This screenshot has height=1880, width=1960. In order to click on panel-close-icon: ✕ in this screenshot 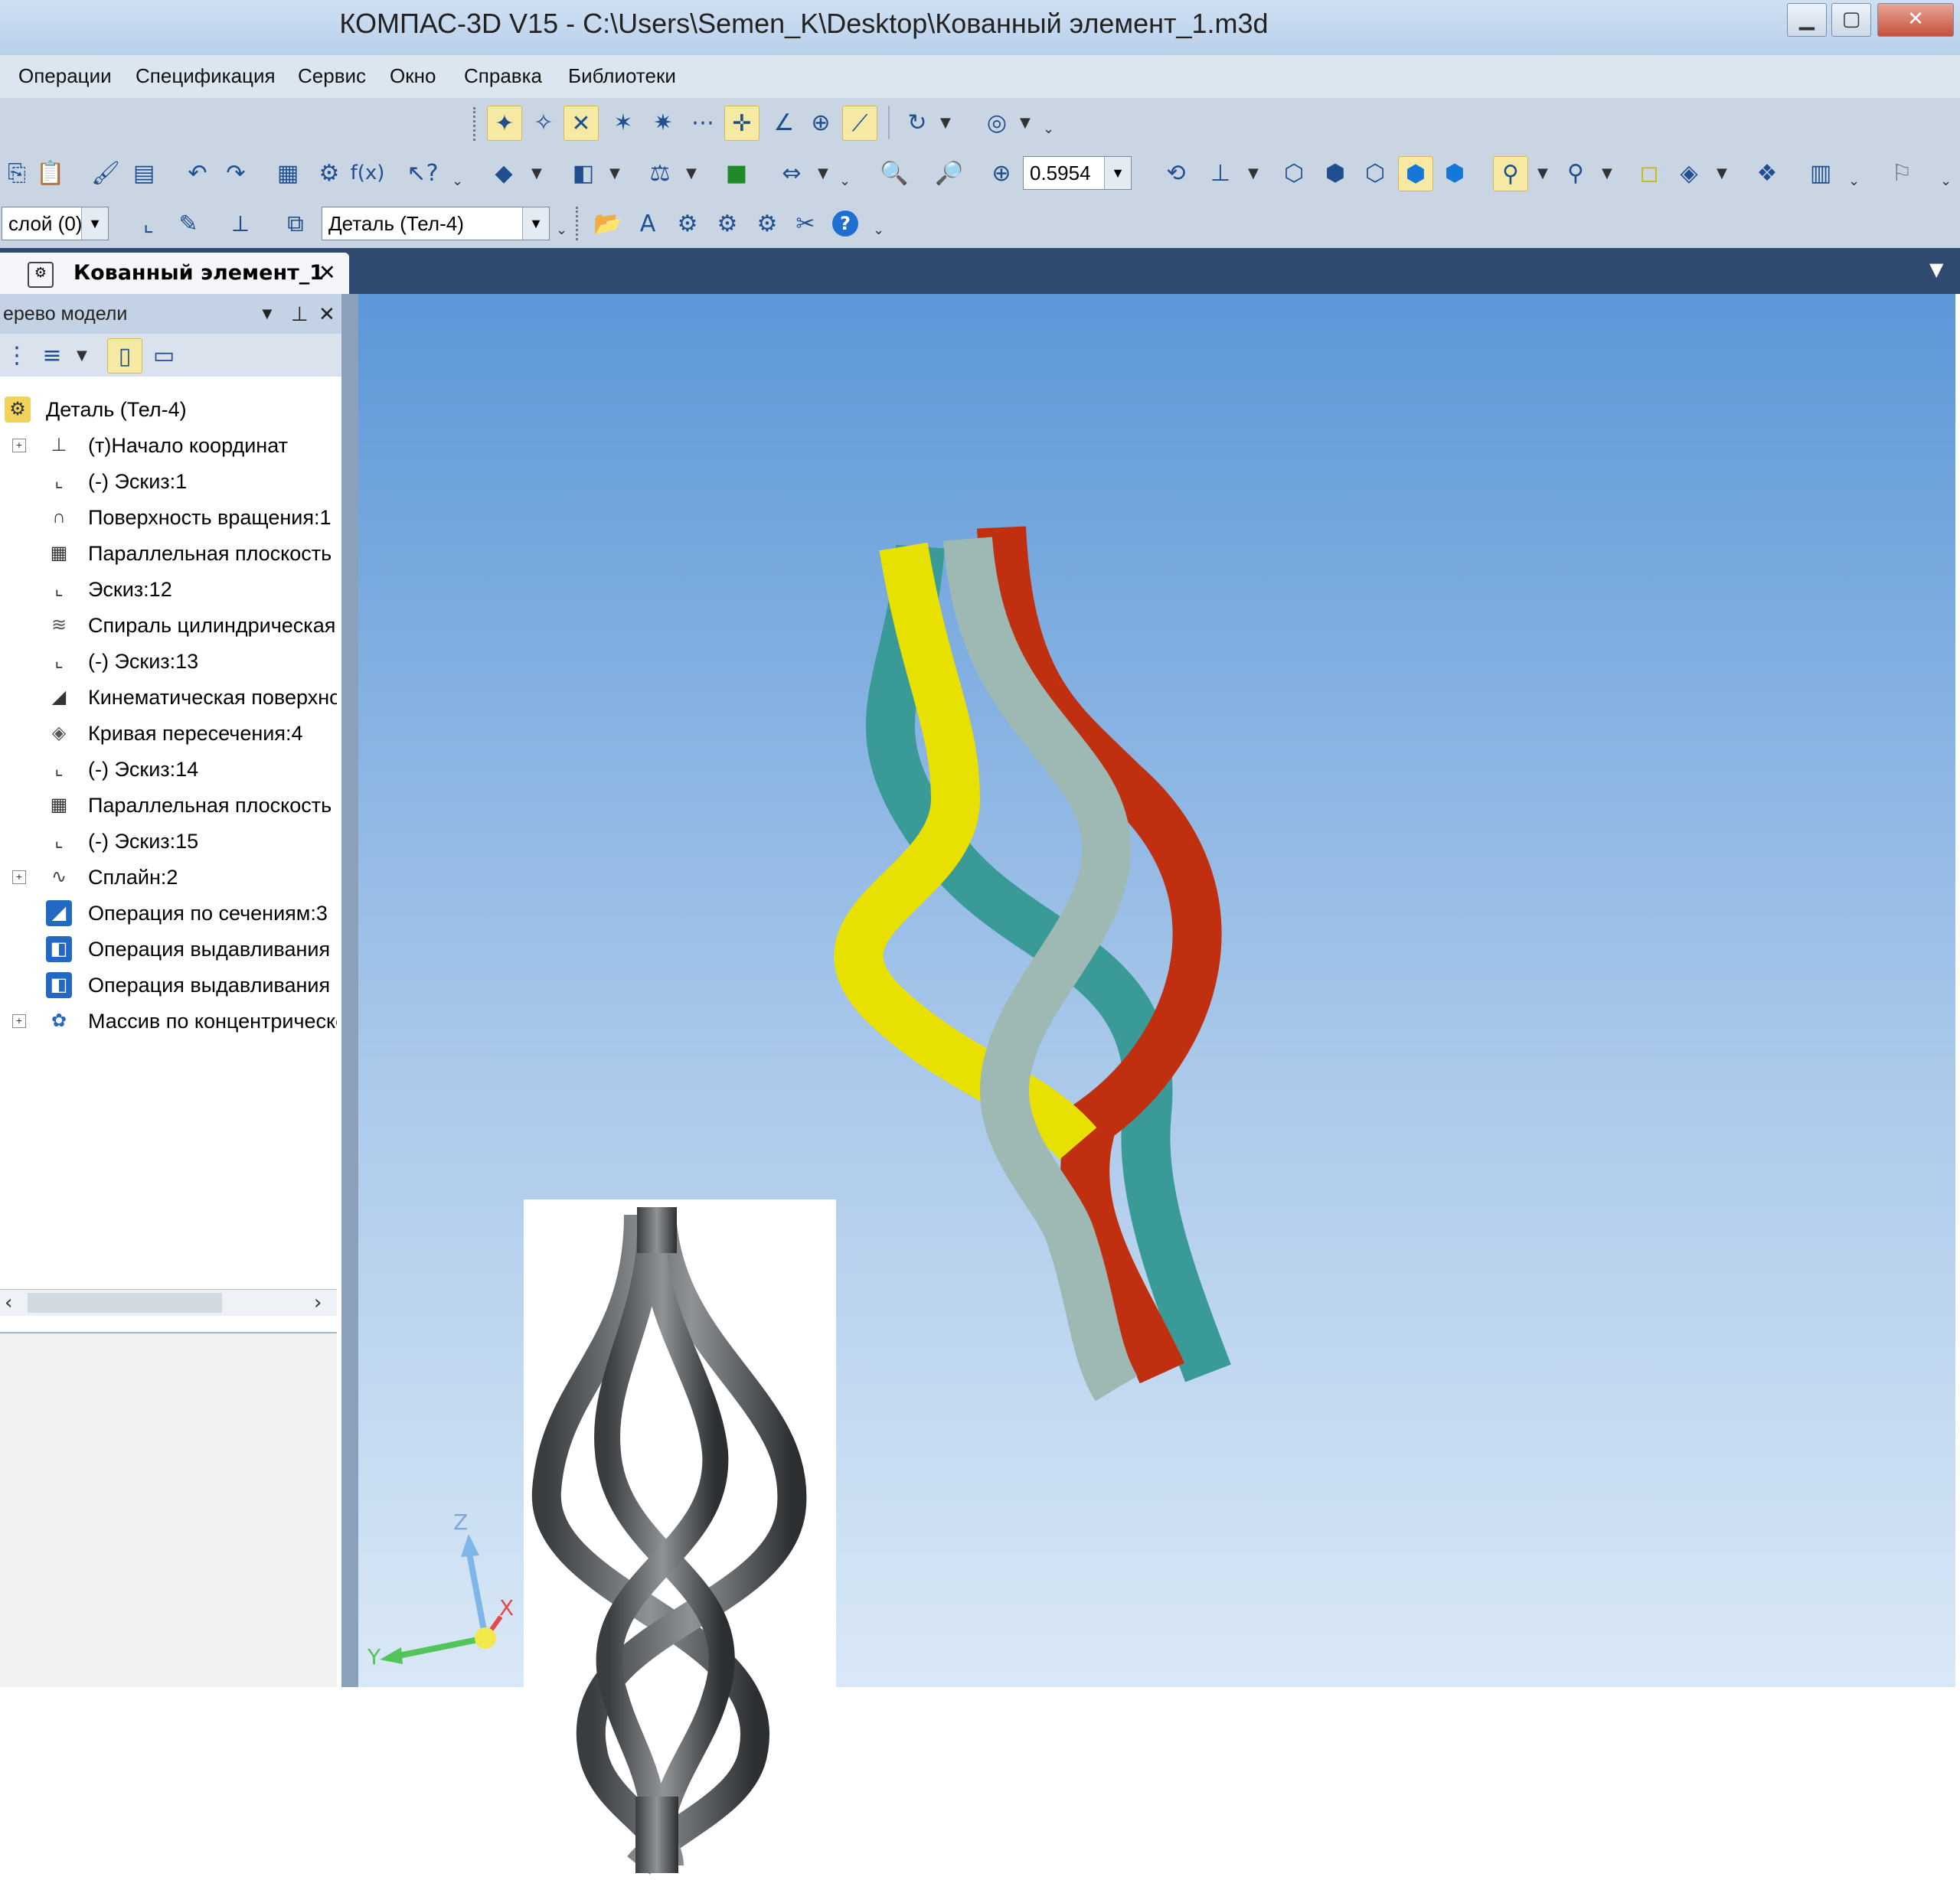, I will do `click(326, 314)`.